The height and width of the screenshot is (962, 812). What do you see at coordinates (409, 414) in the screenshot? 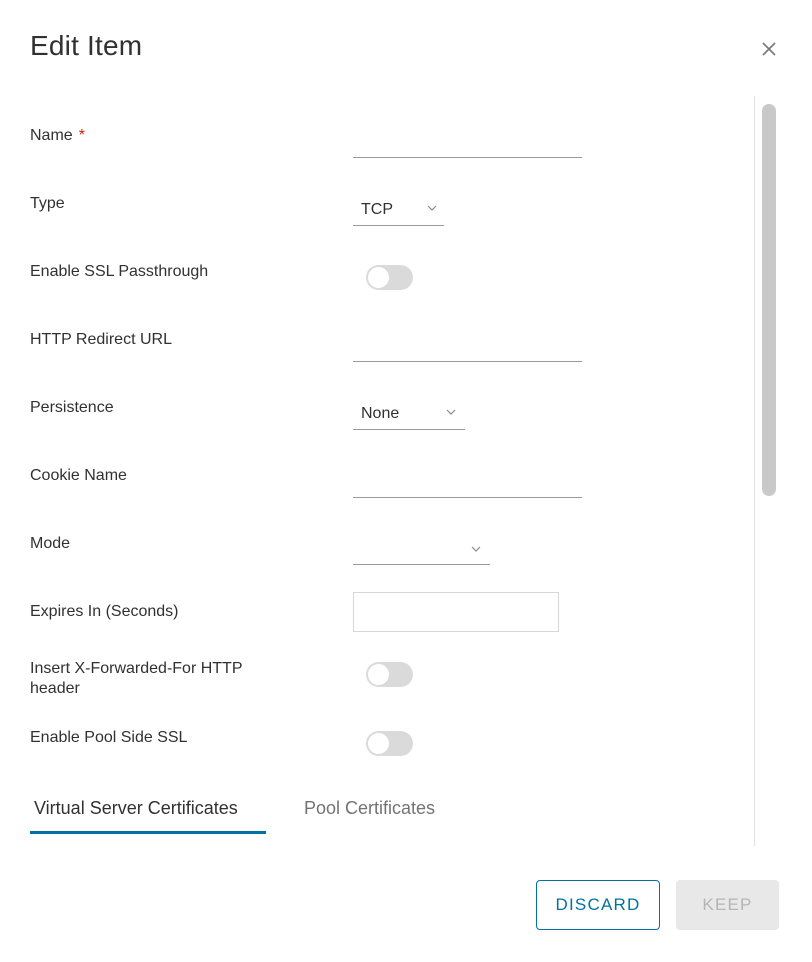
I see `persistence-select: None` at bounding box center [409, 414].